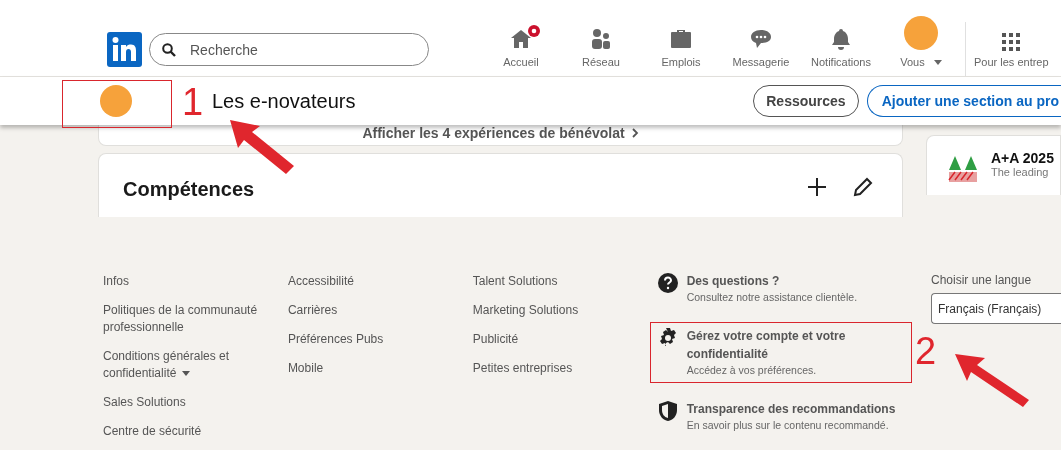 Image resolution: width=1061 pixels, height=450 pixels. I want to click on briefcase-icon, so click(681, 39).